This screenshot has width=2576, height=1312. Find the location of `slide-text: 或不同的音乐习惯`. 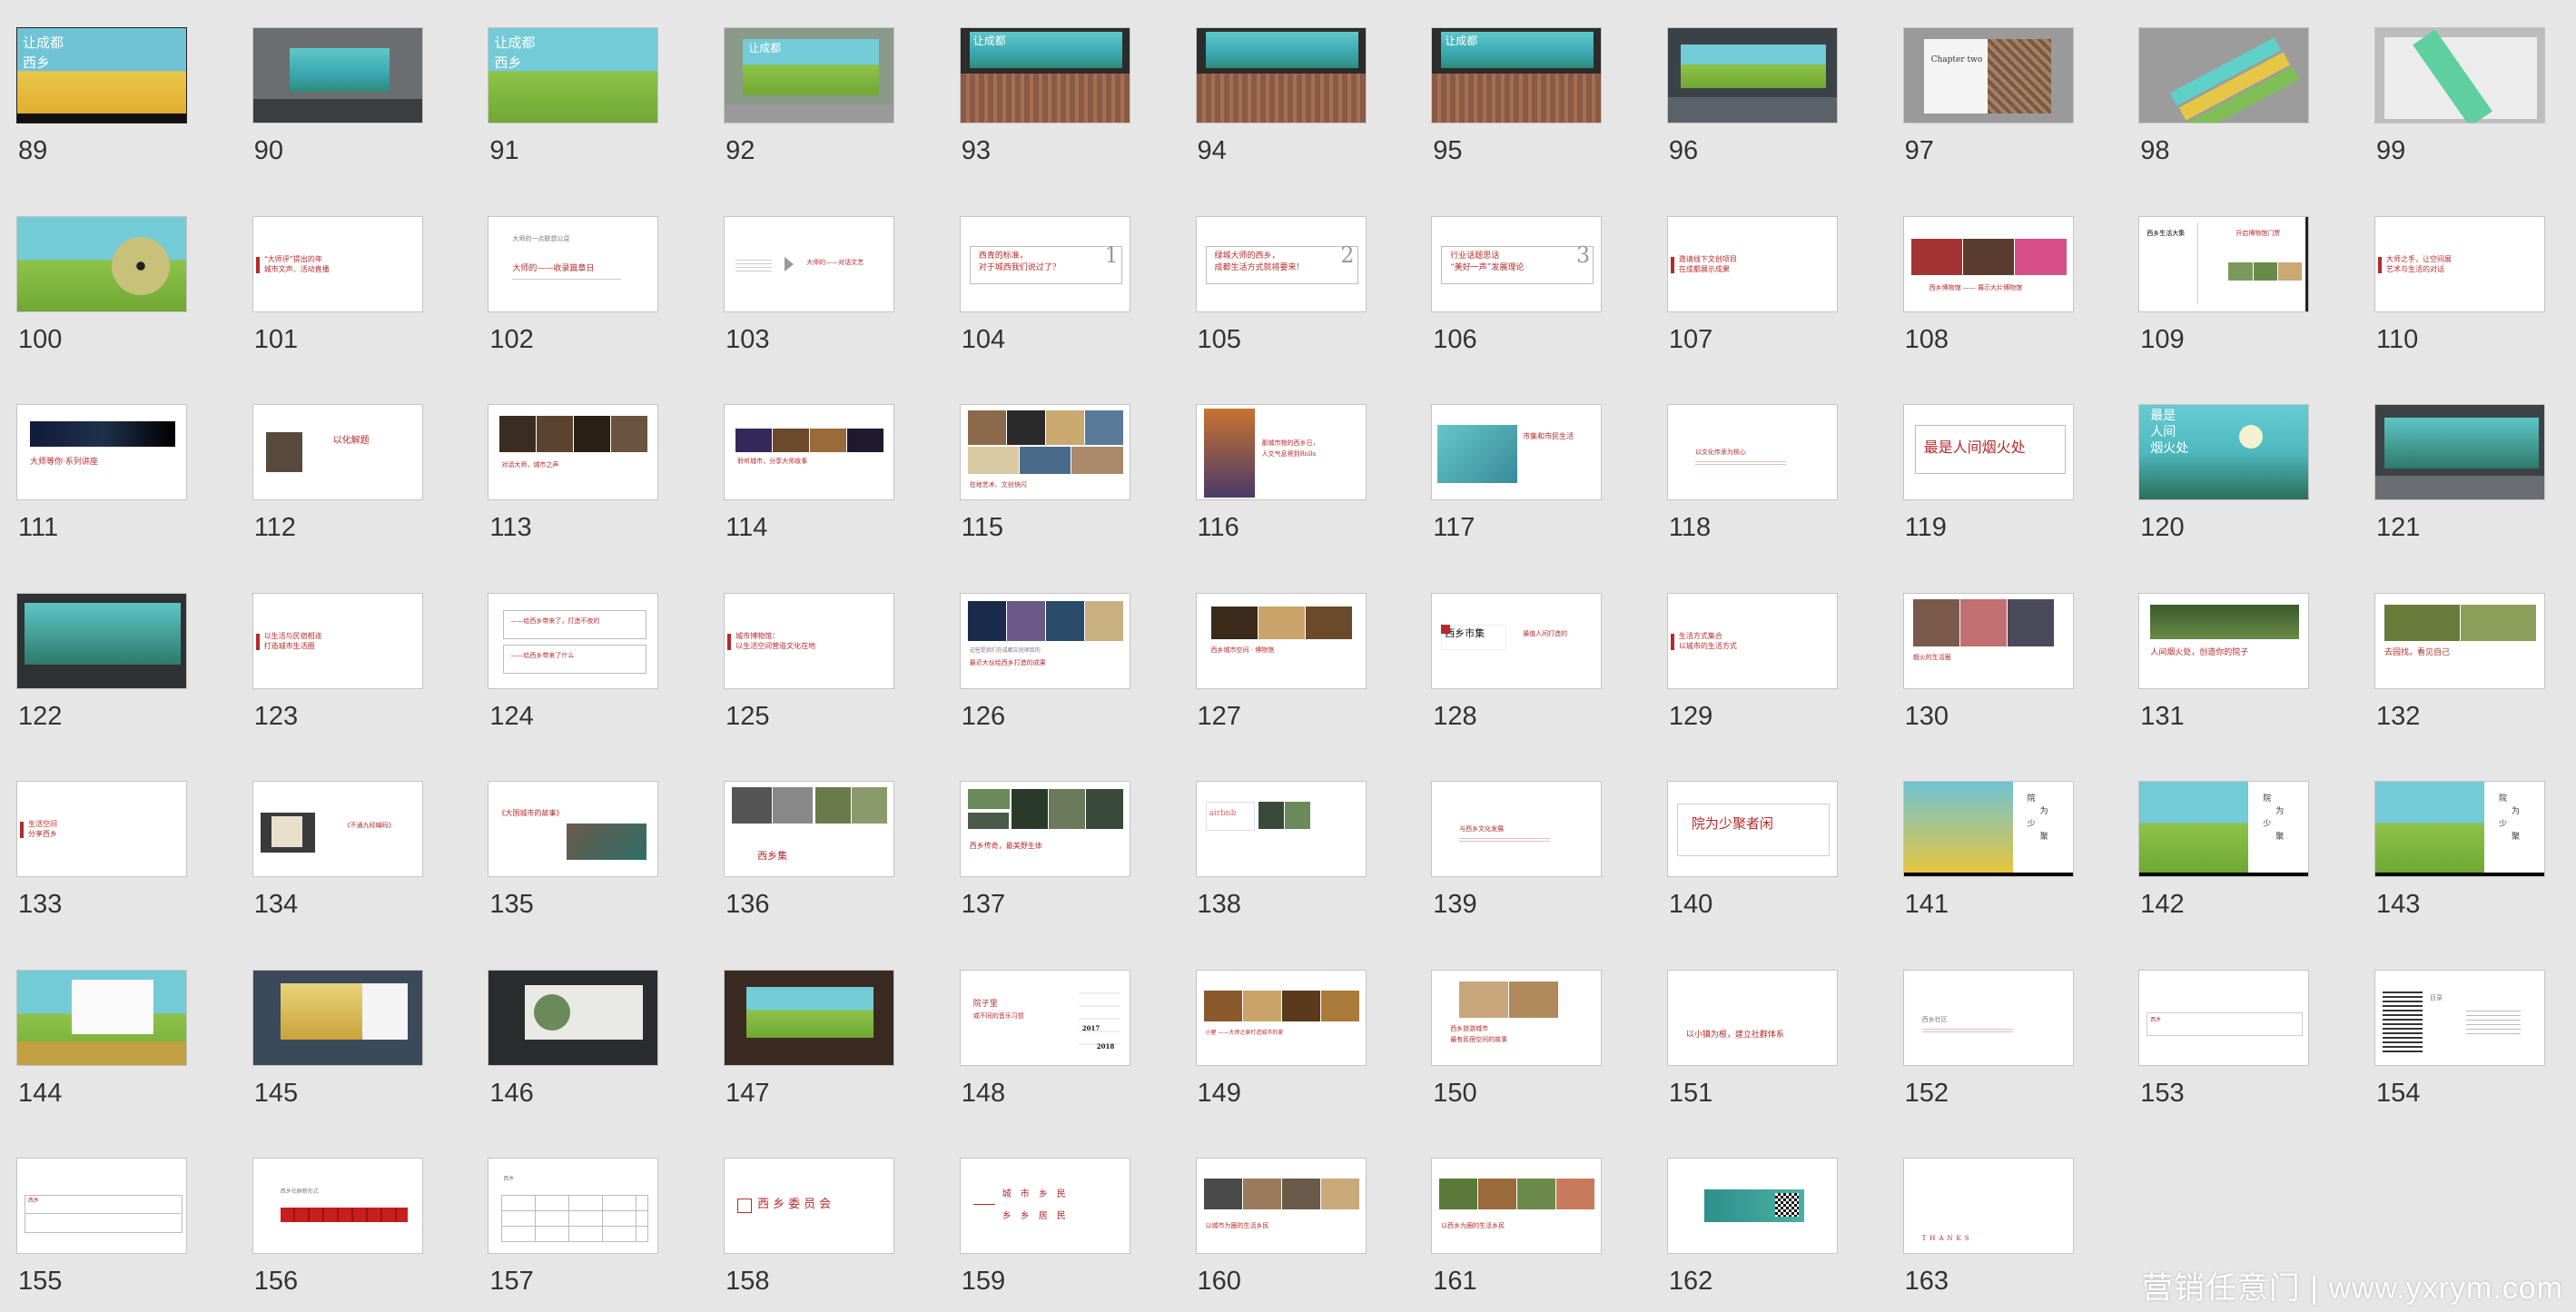

slide-text: 或不同的音乐习惯 is located at coordinates (998, 1015).